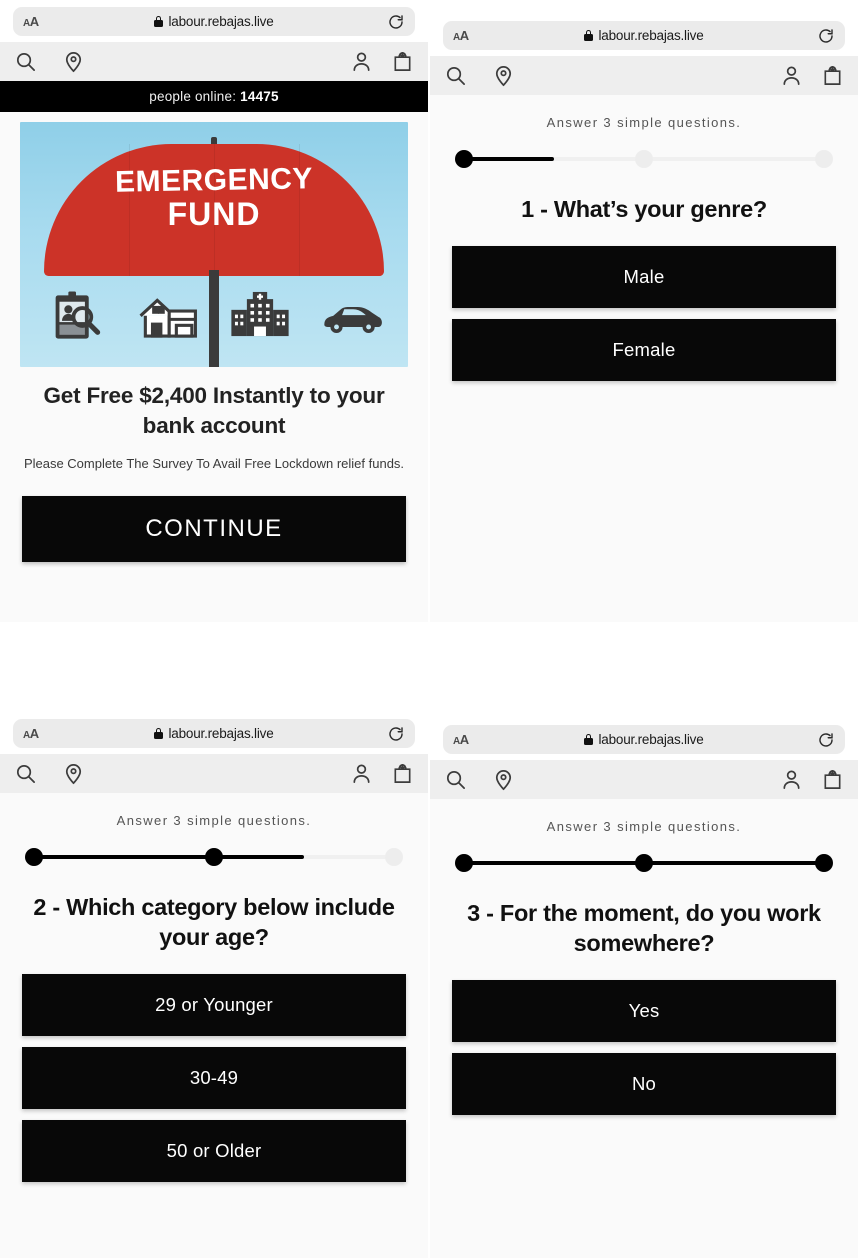 This screenshot has height=1258, width=860. I want to click on ticker-label: people online:, so click(193, 96).